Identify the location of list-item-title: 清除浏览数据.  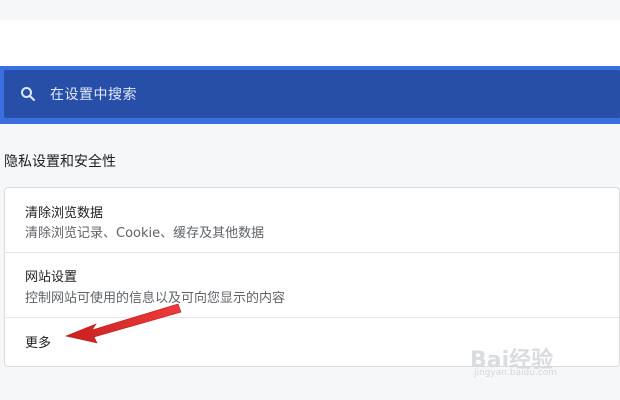
(64, 213).